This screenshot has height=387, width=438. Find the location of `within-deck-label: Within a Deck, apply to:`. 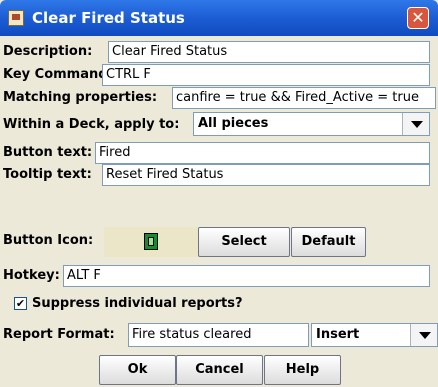

within-deck-label: Within a Deck, apply to: is located at coordinates (91, 124).